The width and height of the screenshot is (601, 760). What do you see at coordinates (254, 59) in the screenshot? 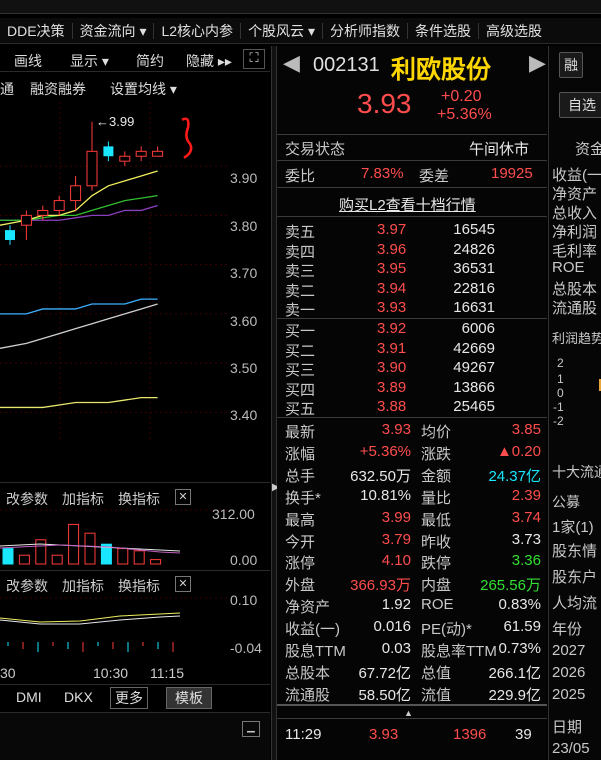
I see `fullscreen-icon: ⛶` at bounding box center [254, 59].